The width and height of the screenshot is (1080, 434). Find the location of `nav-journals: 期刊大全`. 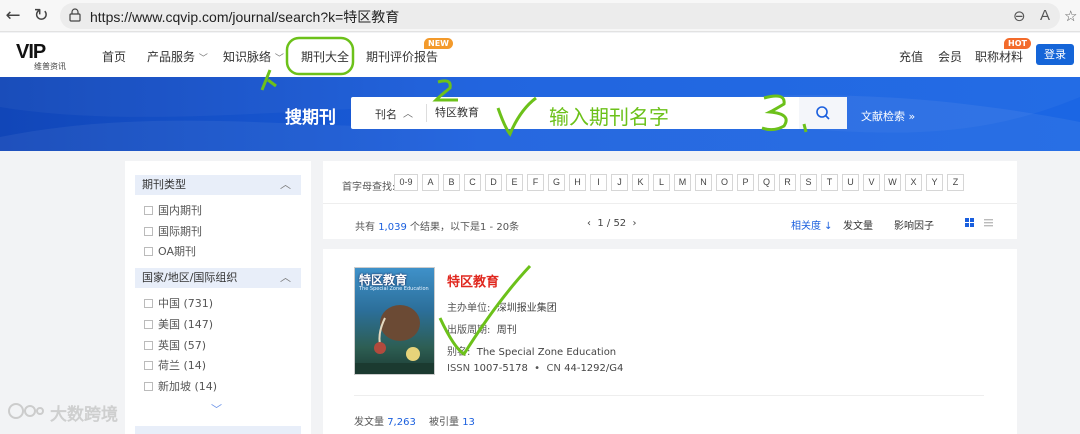

nav-journals: 期刊大全 is located at coordinates (325, 56).